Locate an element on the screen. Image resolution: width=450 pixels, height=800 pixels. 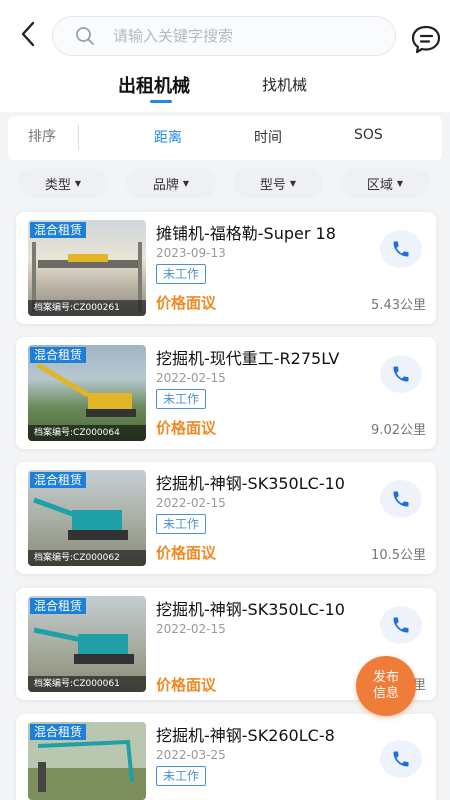
sort-bar: 排序 距离 时间 SOS is located at coordinates (225, 138).